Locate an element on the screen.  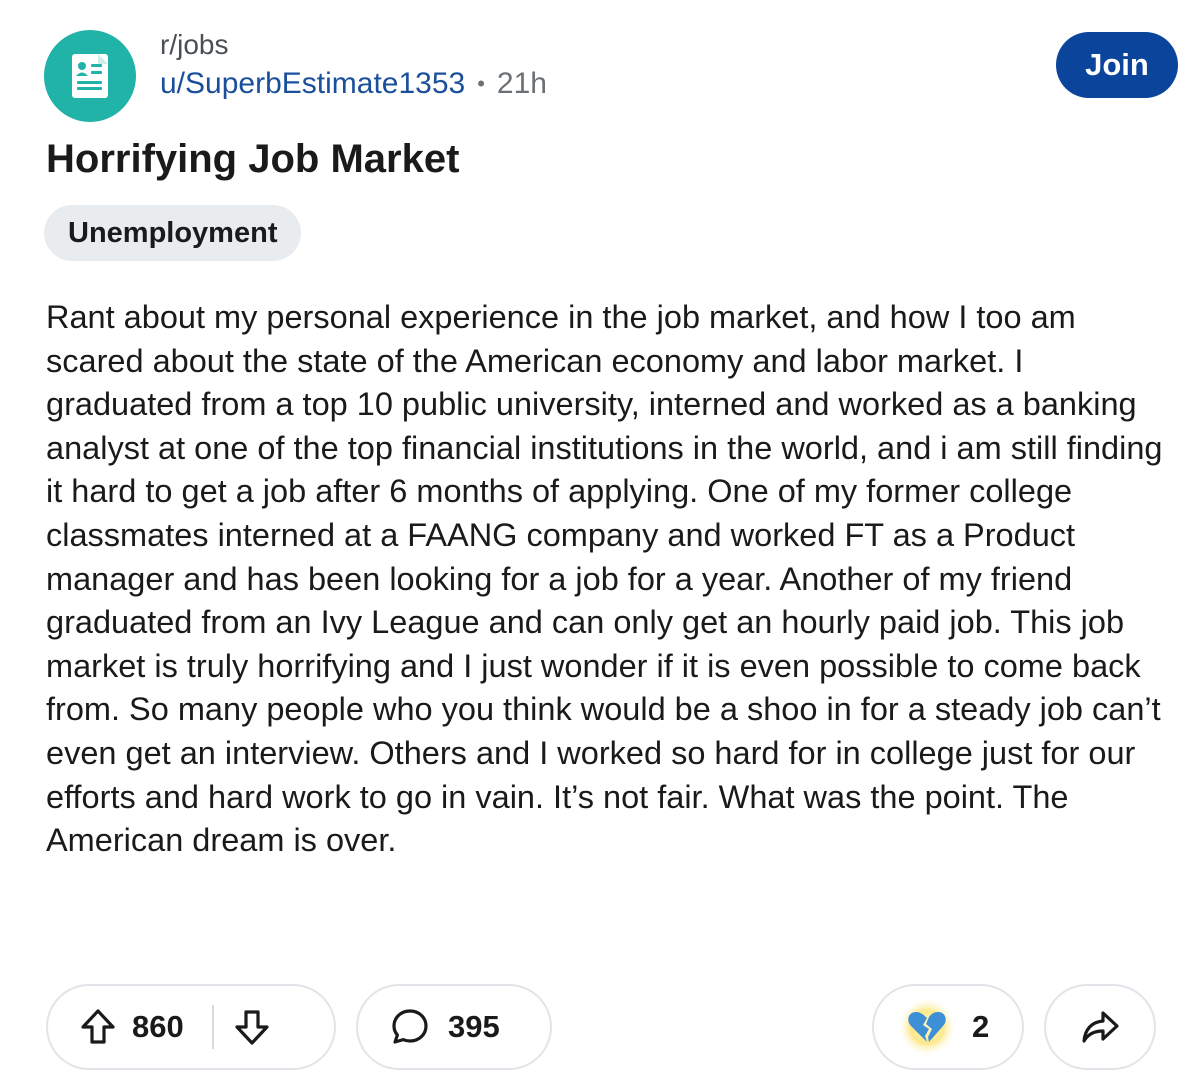
arrow-down-icon is located at coordinates (252, 1027).